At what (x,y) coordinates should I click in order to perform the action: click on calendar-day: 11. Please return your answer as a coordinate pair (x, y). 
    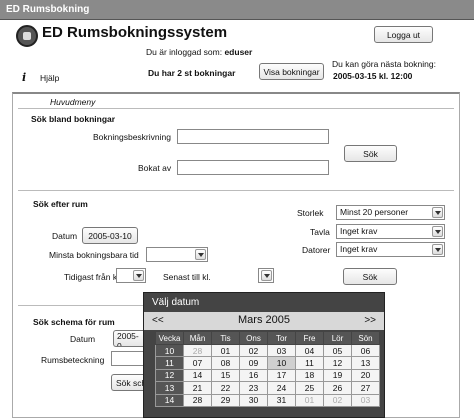
    Looking at the image, I should click on (309, 363).